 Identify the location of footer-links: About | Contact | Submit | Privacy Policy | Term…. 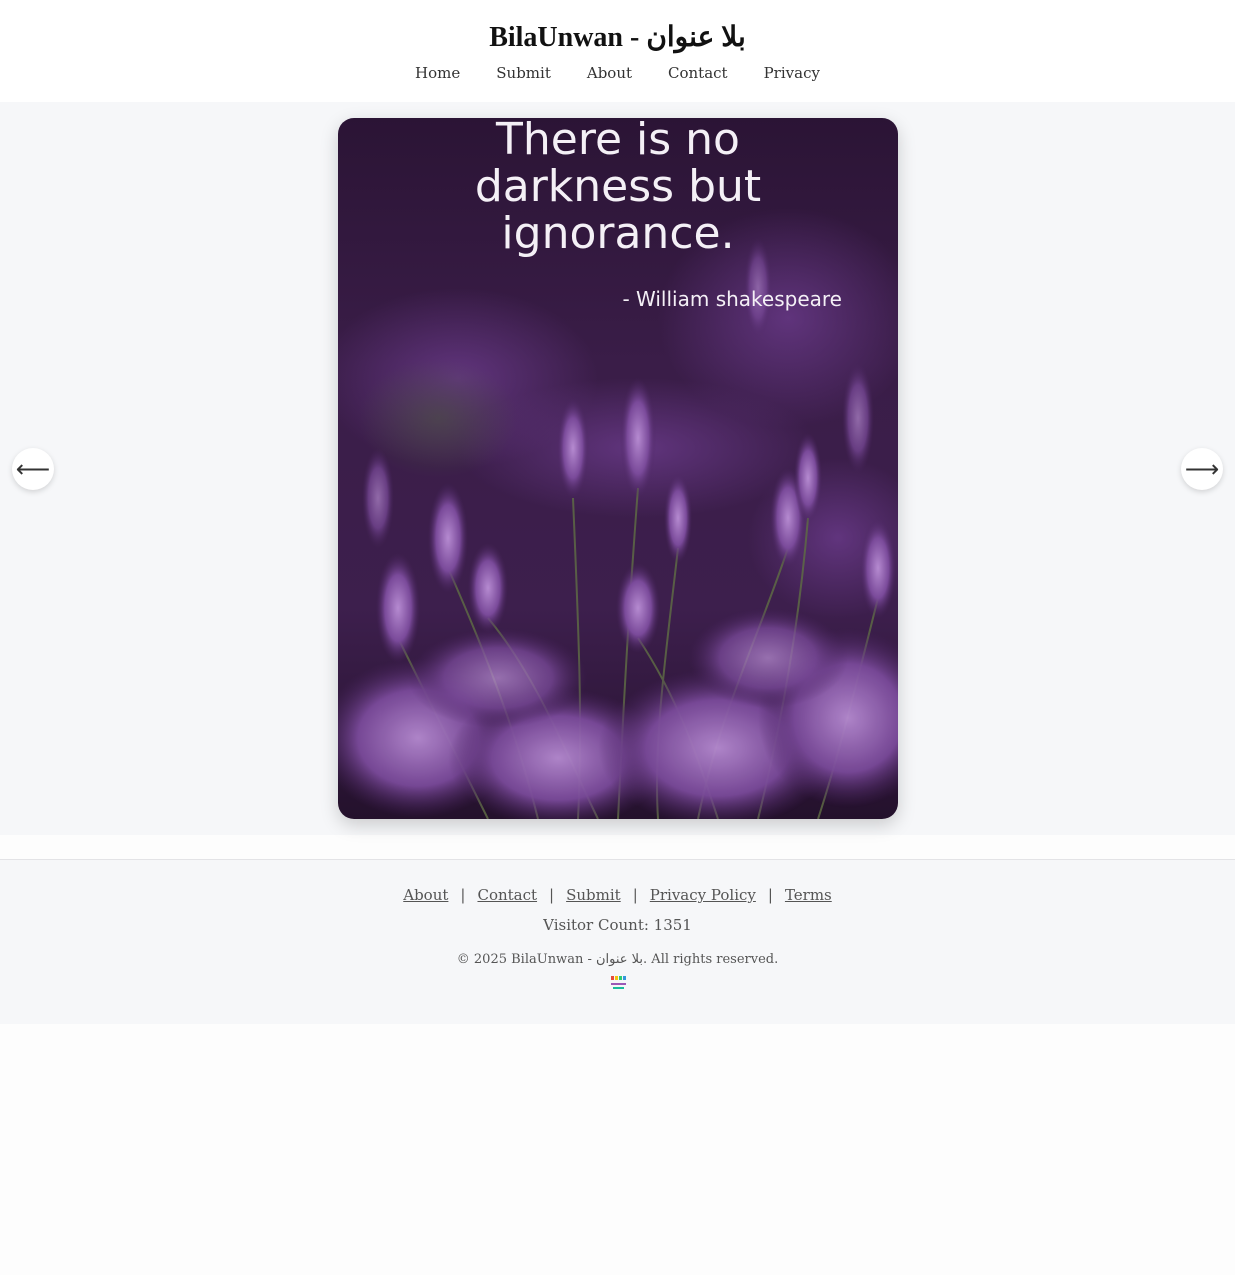
(617, 895).